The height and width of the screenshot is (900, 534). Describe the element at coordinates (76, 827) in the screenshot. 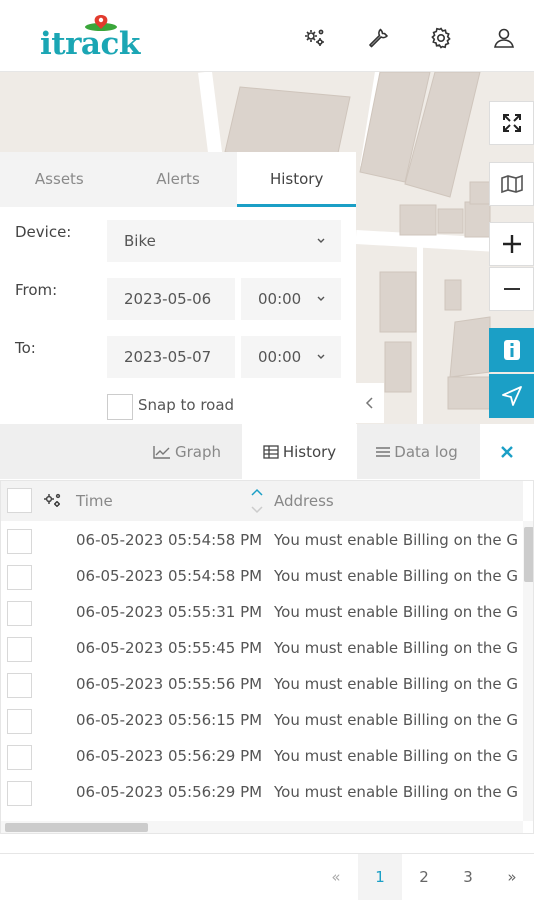

I see `horizontal-scrollbar-thumb` at that location.